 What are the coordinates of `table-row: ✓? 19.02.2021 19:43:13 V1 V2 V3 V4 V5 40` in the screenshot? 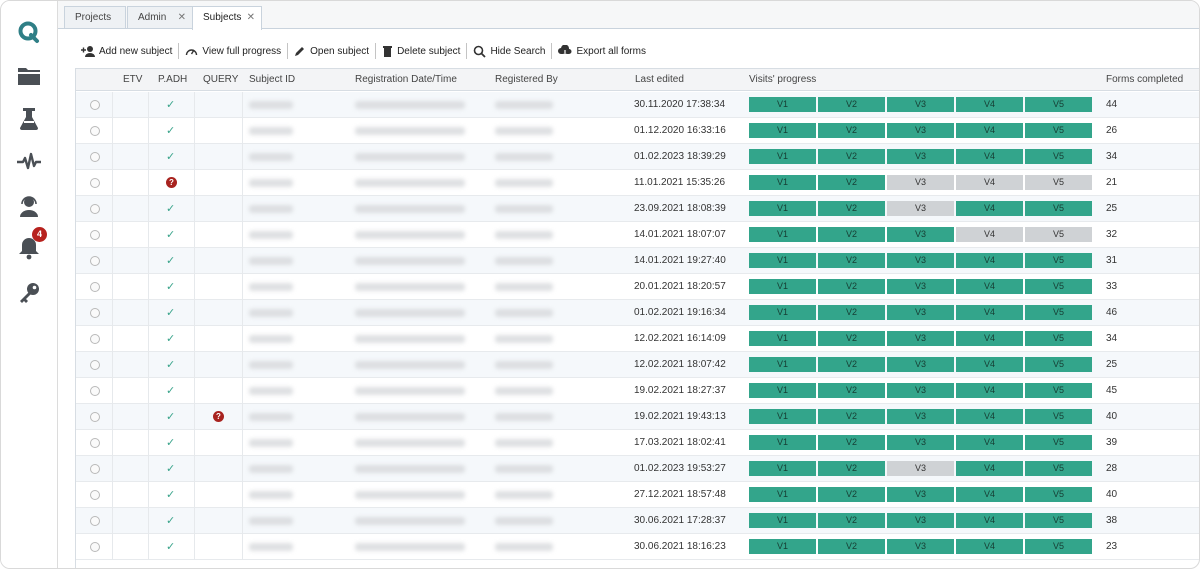 It's located at (637, 417).